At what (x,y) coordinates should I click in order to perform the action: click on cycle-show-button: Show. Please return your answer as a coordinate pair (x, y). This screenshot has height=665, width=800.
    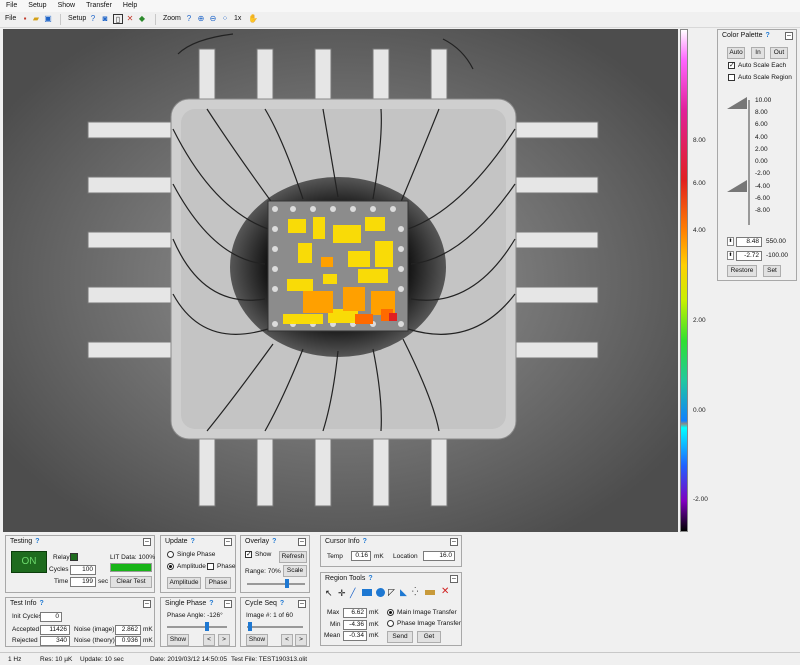
    Looking at the image, I should click on (257, 640).